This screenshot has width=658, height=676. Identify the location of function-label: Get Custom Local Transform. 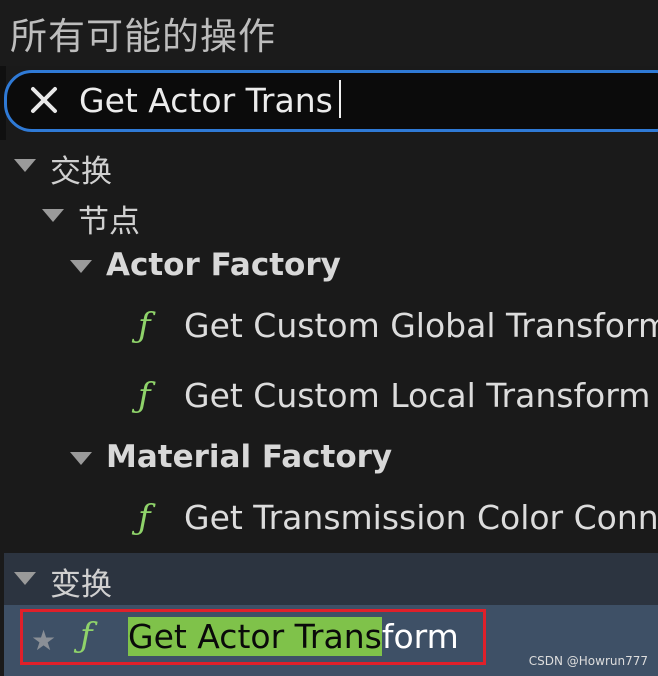
(417, 395).